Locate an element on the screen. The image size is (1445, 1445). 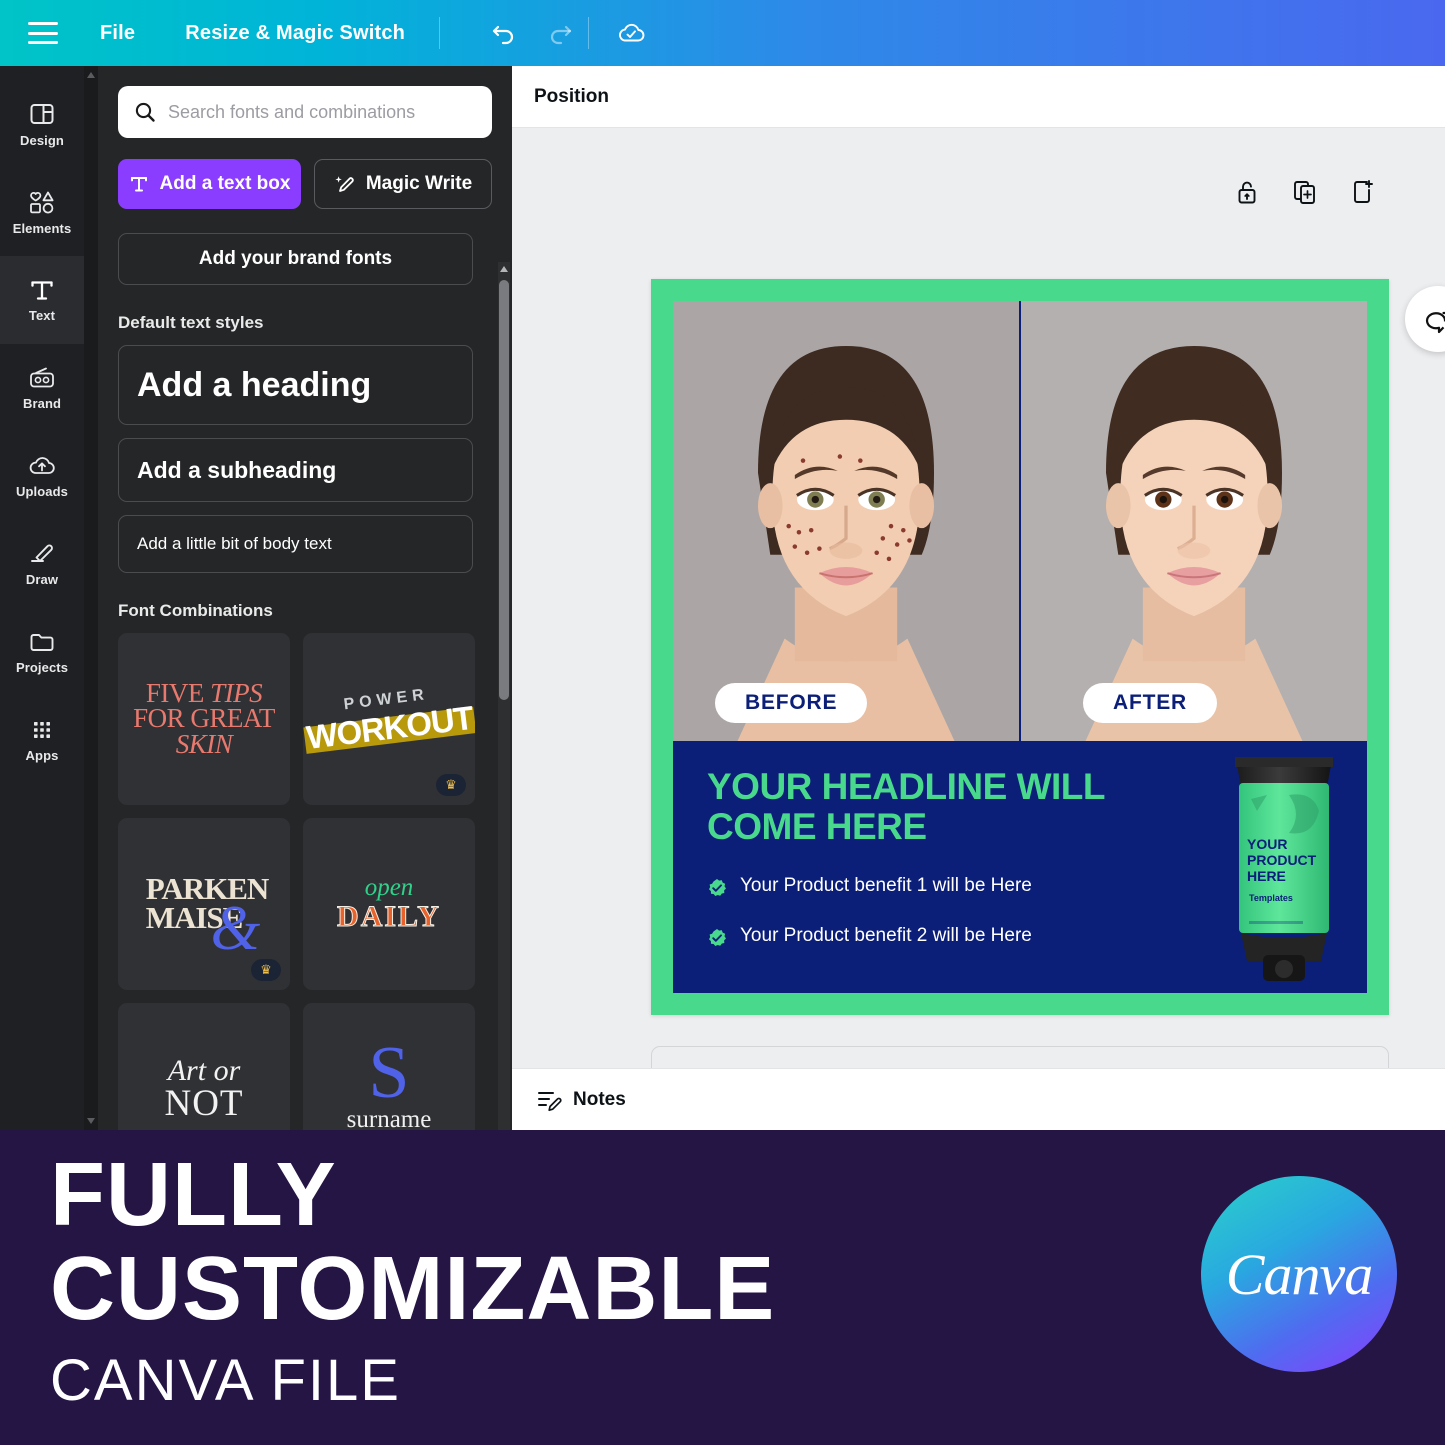
sidebar-item-text: Text is located at coordinates (42, 300).